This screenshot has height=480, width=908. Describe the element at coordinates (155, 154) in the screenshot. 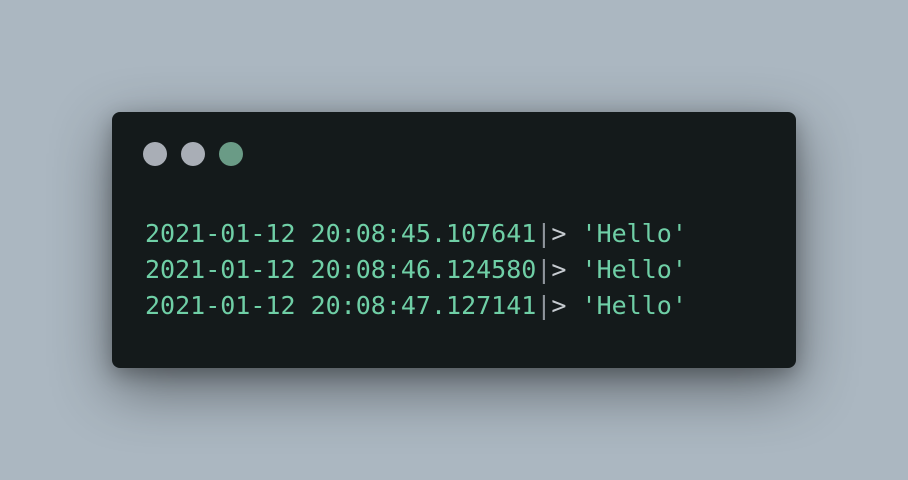

I see `close-window-icon` at that location.